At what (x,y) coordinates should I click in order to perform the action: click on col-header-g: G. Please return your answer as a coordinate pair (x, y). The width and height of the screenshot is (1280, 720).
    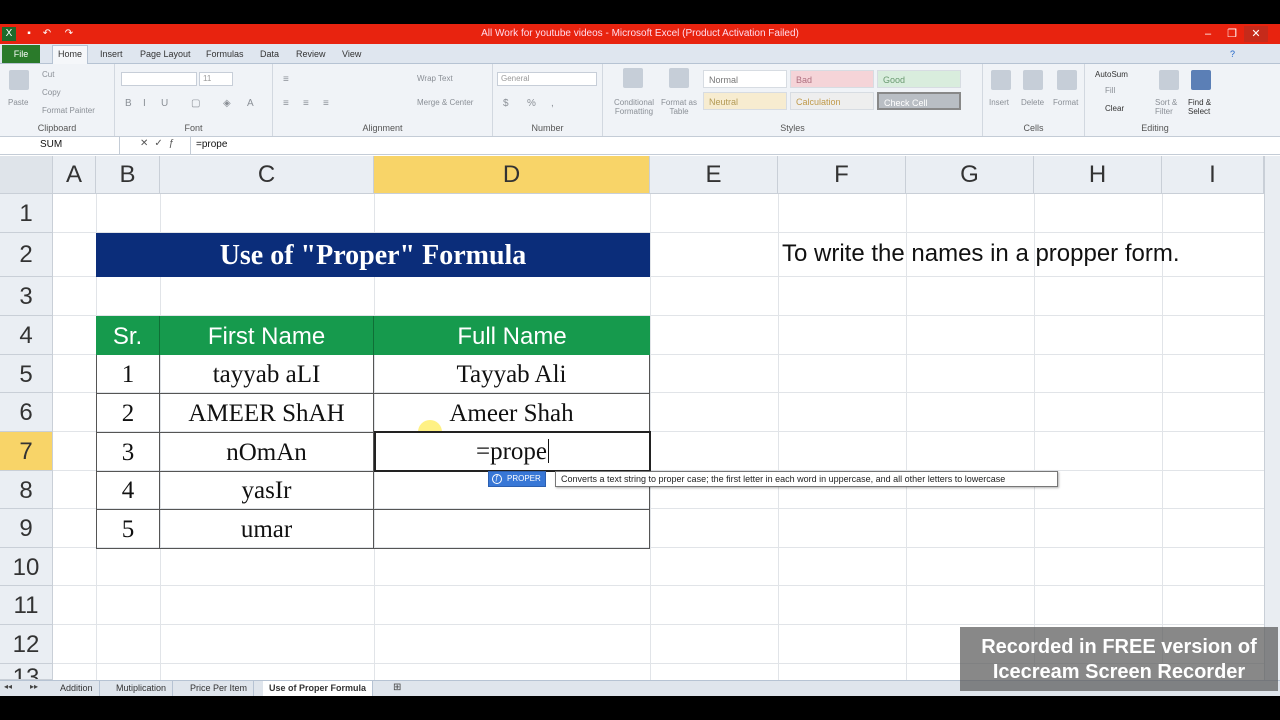
    Looking at the image, I should click on (970, 175).